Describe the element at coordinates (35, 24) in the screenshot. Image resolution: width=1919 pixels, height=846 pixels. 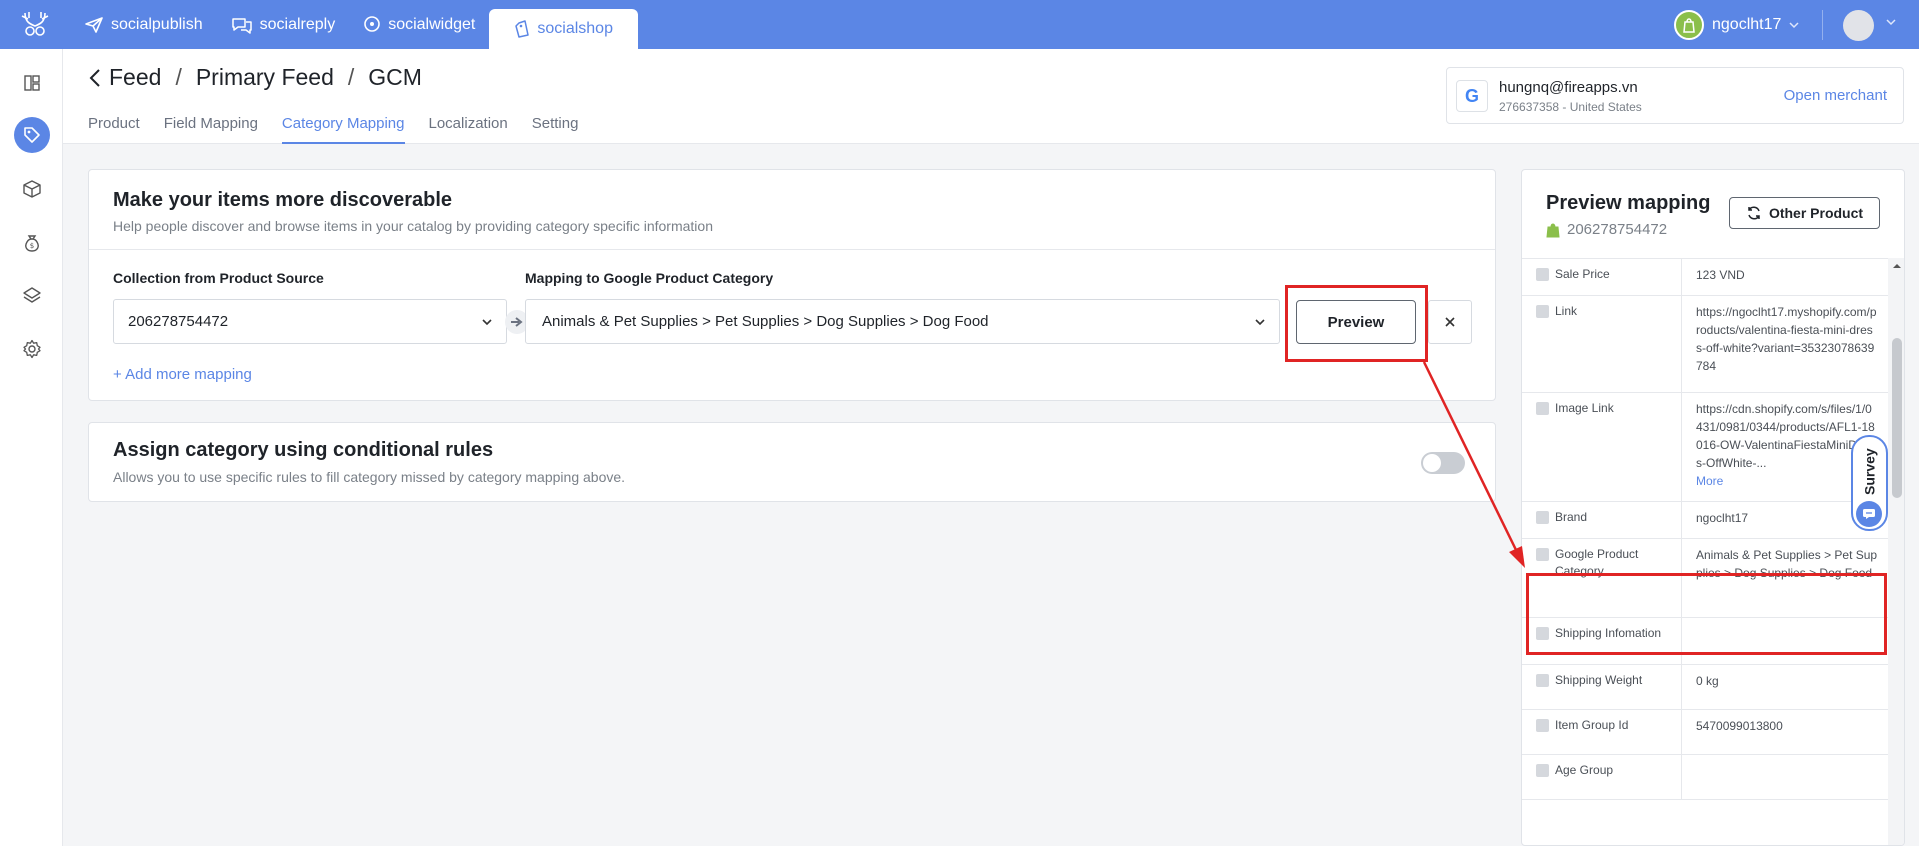
I see `app-logo-icon` at that location.